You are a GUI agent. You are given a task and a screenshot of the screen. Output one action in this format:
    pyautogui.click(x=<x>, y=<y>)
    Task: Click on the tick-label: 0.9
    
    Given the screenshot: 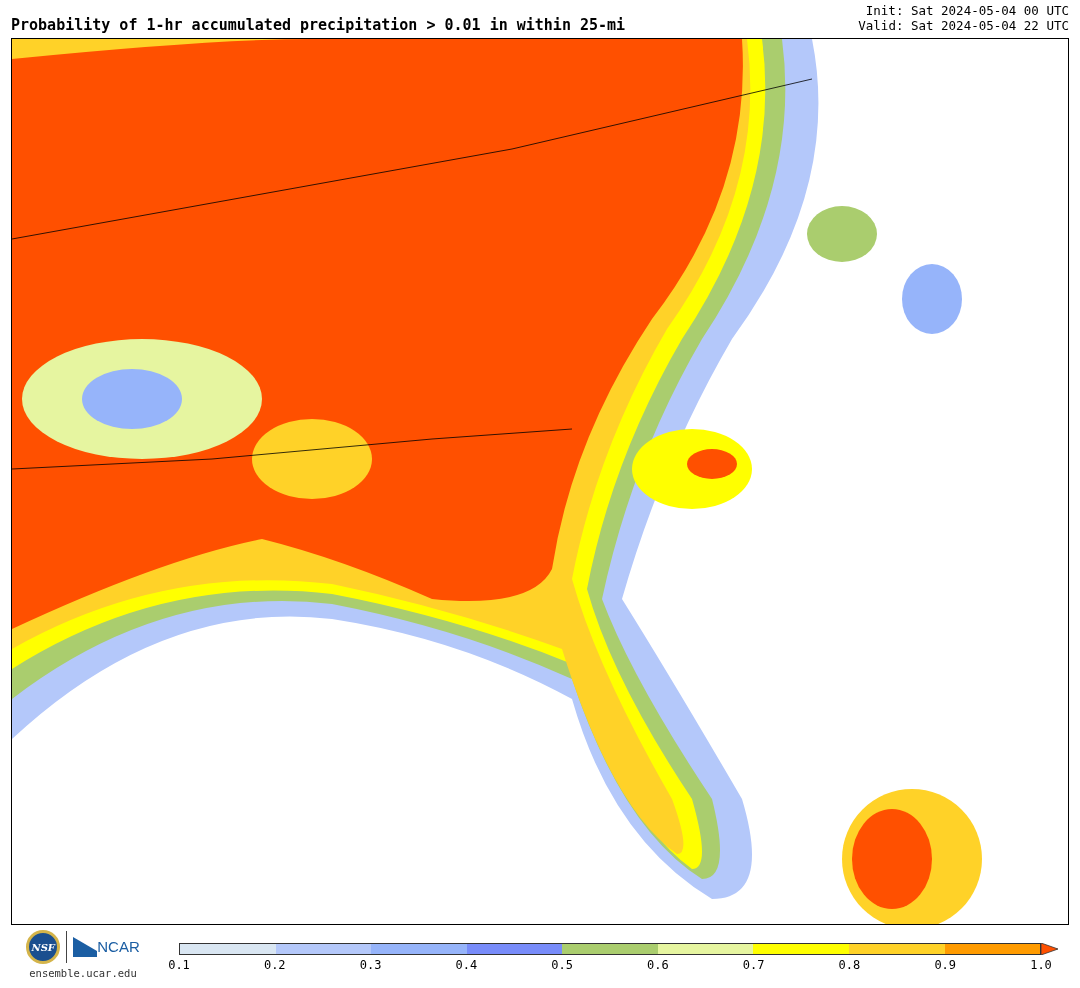 What is the action you would take?
    pyautogui.click(x=945, y=965)
    